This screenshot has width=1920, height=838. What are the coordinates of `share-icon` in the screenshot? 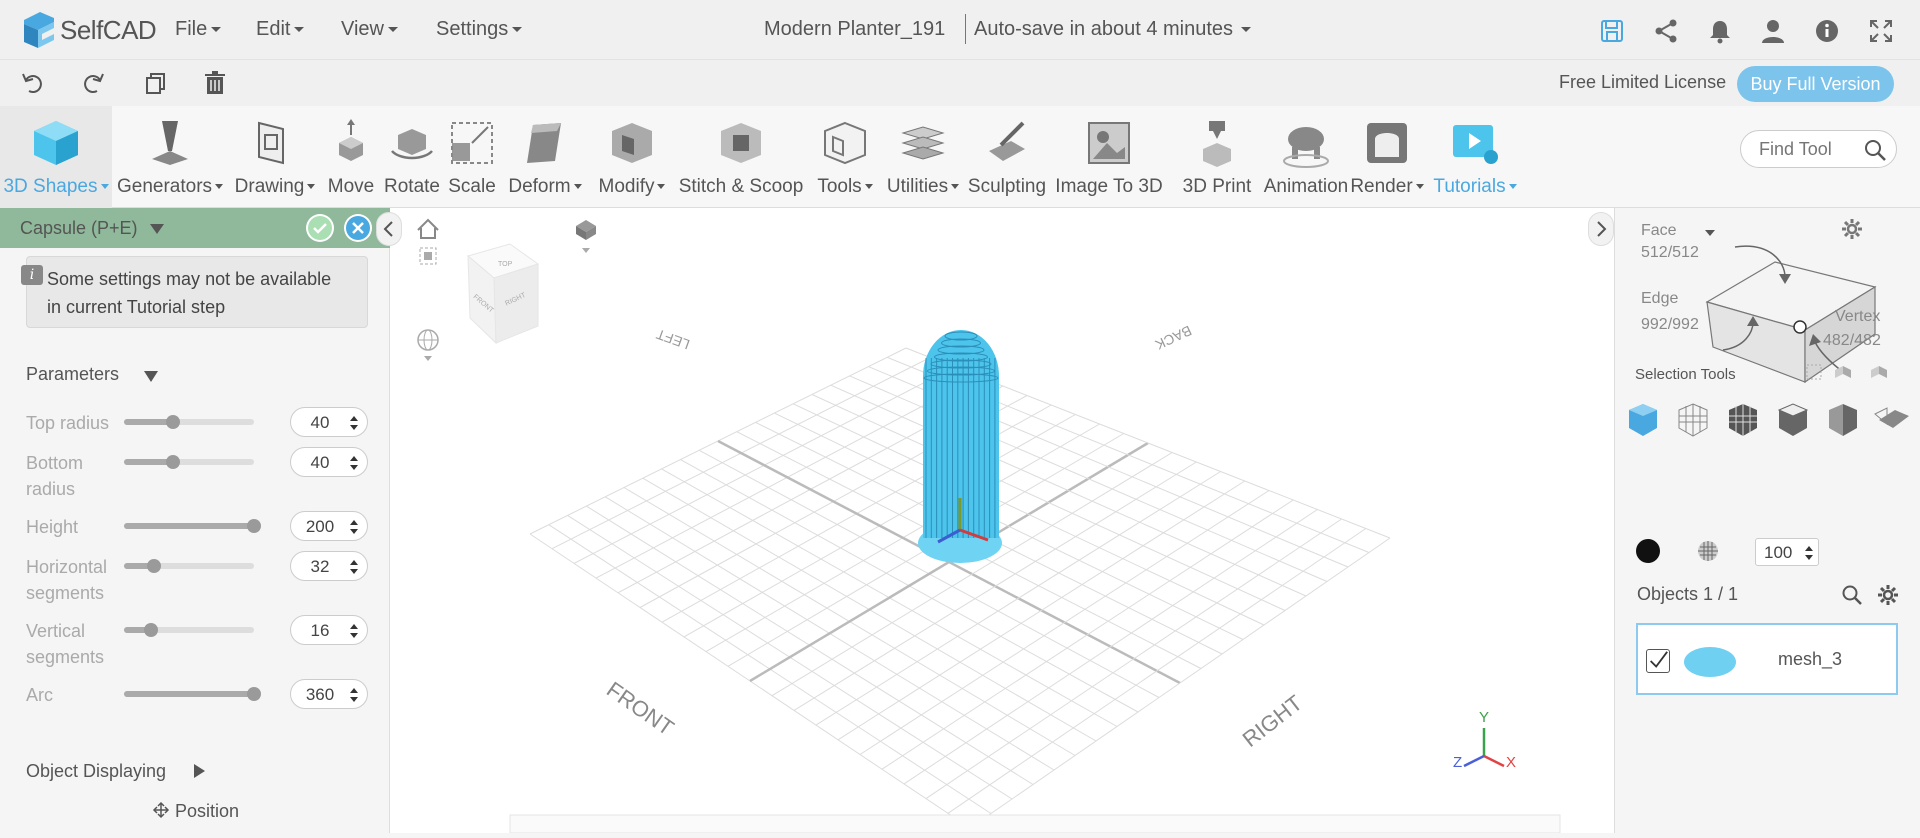 It's located at (1666, 31).